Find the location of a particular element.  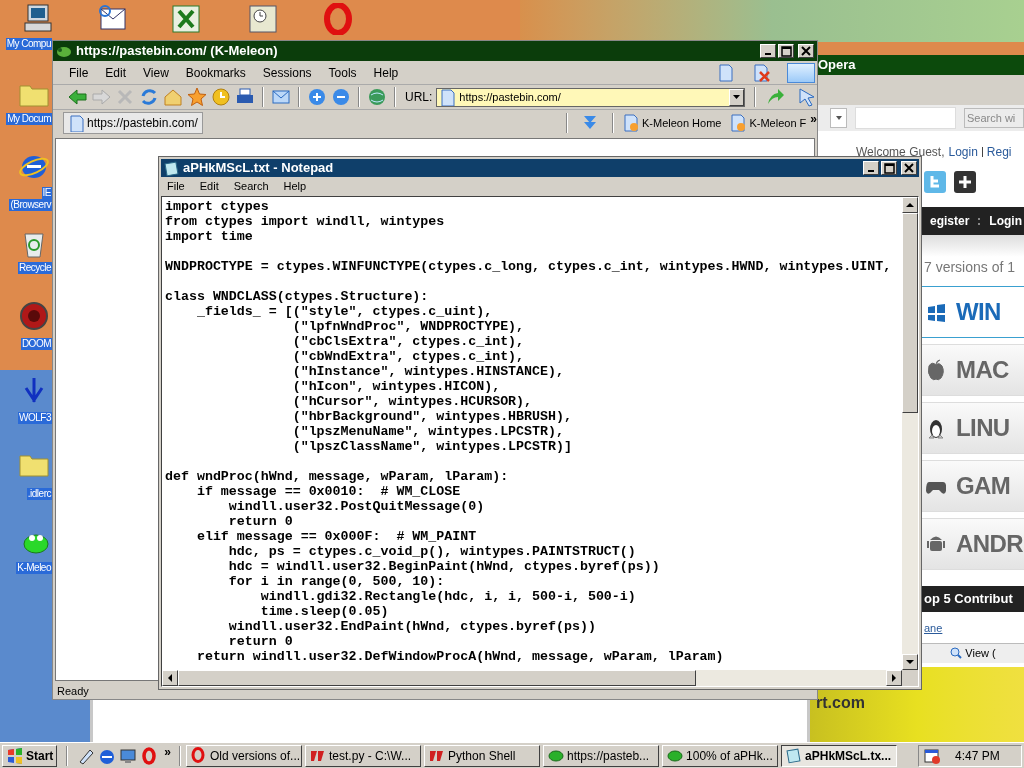

register-link: Regi is located at coordinates (999, 152).